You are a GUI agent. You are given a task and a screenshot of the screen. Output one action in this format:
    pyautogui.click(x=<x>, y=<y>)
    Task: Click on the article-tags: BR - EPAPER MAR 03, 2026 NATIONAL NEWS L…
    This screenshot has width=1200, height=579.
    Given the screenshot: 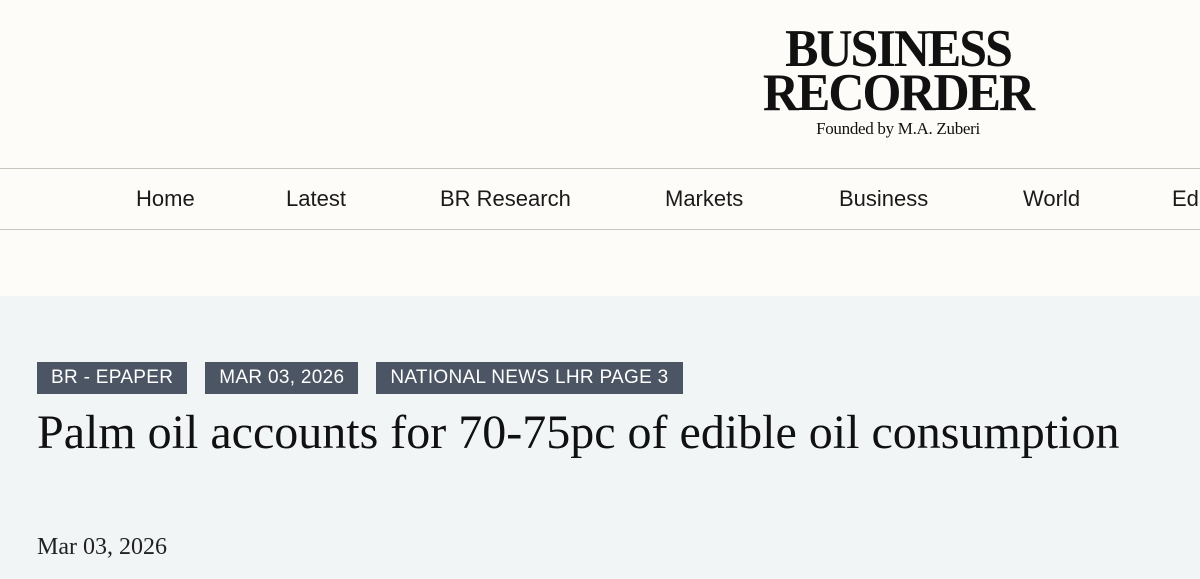 What is the action you would take?
    pyautogui.click(x=360, y=378)
    